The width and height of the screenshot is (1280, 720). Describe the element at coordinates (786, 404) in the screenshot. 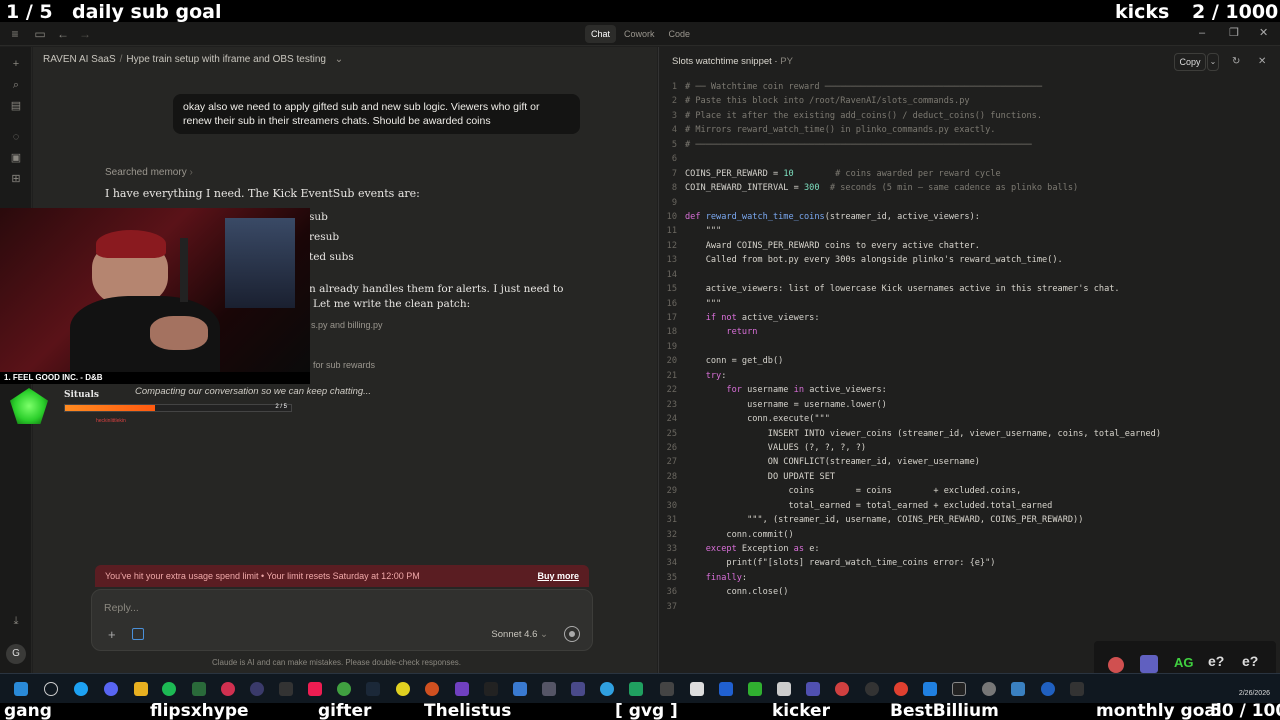

I see `code-text: username = username.lower()` at that location.